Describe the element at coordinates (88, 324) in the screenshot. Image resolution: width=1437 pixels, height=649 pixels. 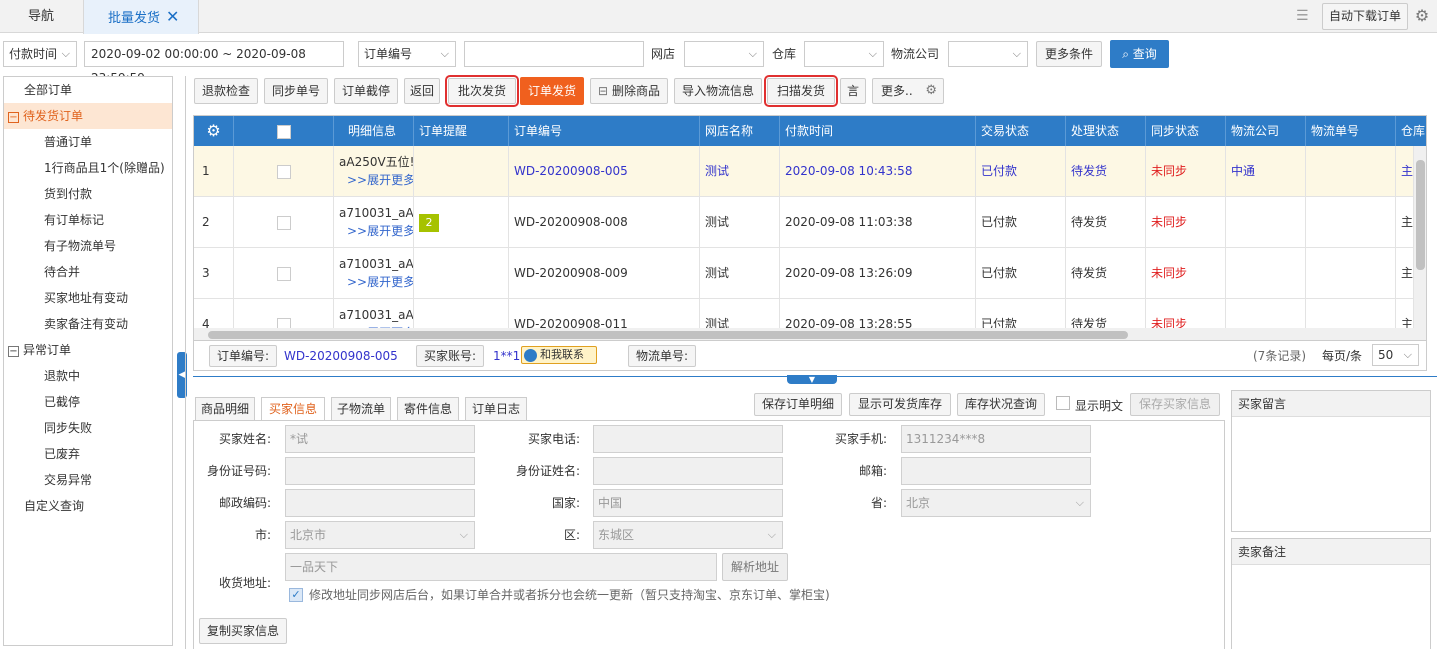
I see `sidebar-item-note-changed: 卖家备注有变动` at that location.